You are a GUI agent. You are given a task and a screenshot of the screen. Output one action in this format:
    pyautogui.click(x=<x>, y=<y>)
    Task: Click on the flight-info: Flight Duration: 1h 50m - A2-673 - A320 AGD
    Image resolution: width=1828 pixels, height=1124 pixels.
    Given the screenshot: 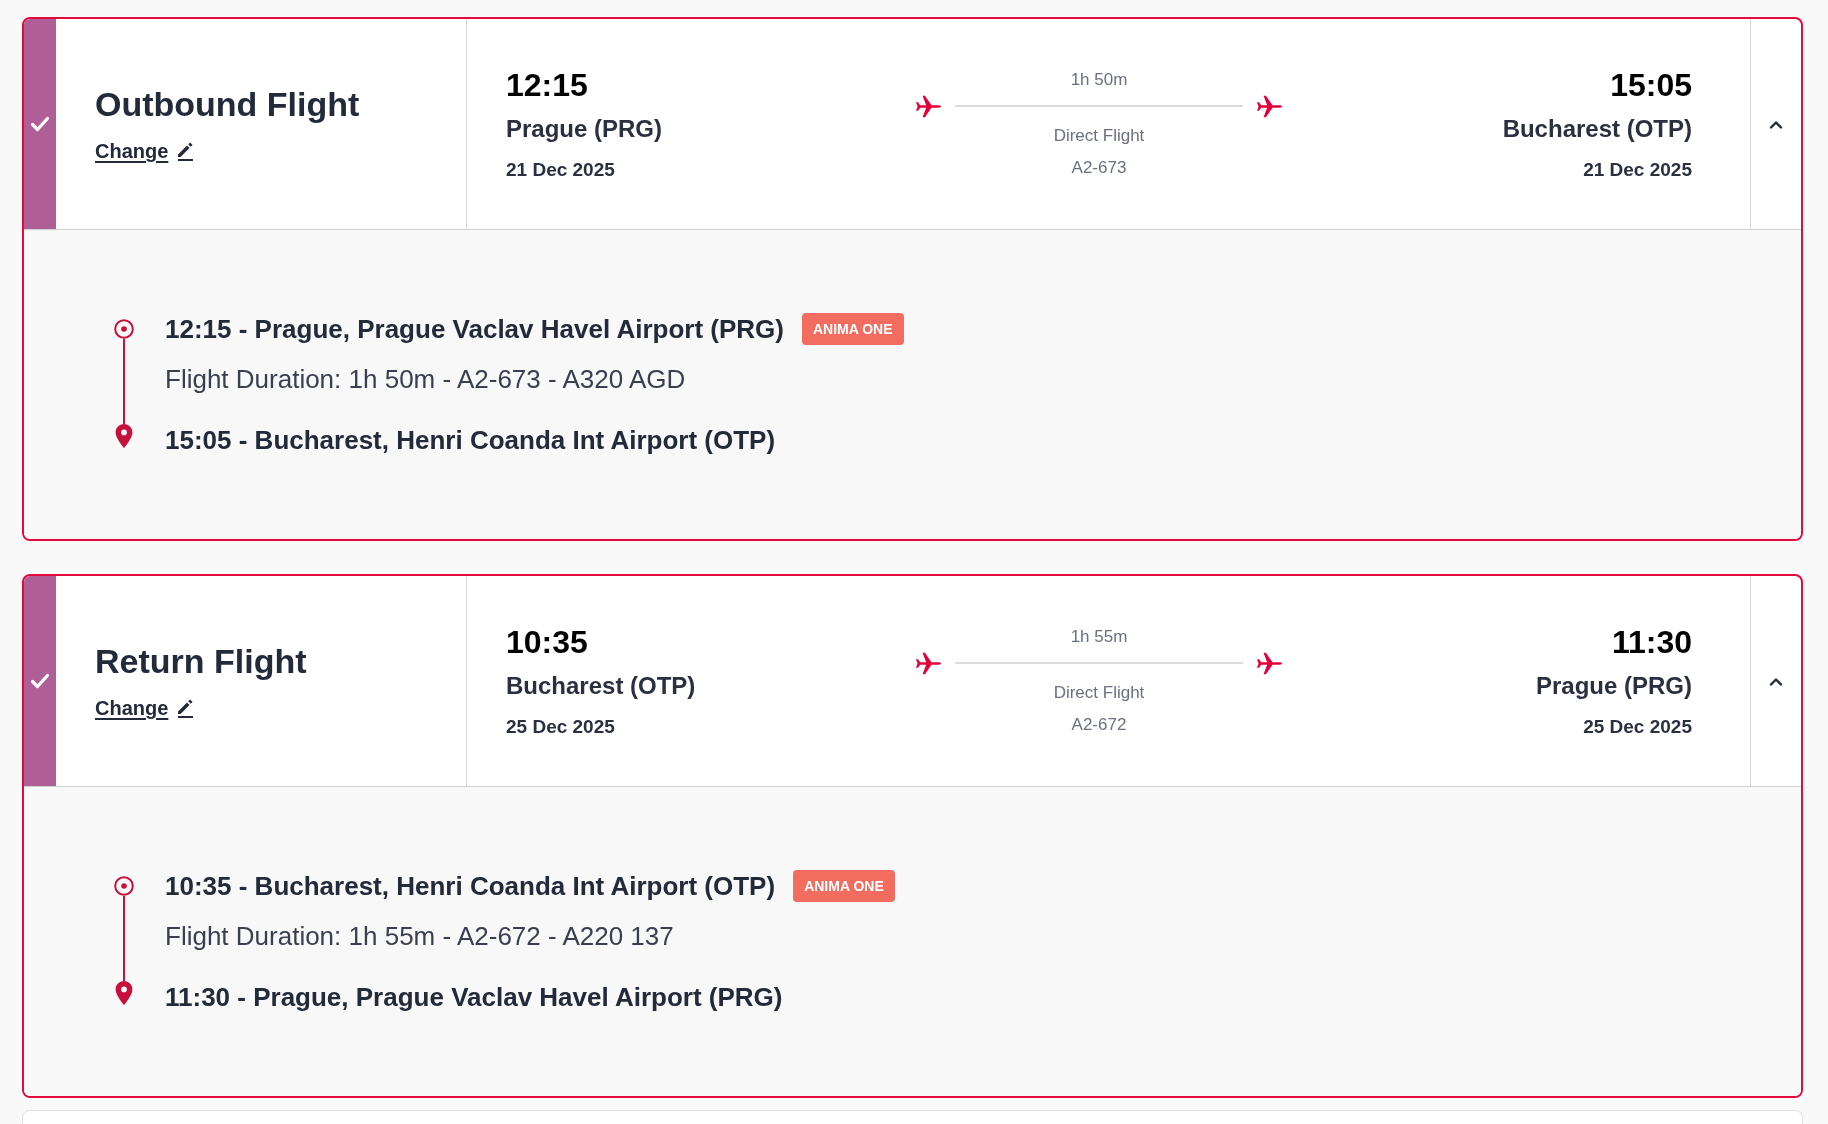 What is the action you would take?
    pyautogui.click(x=425, y=379)
    